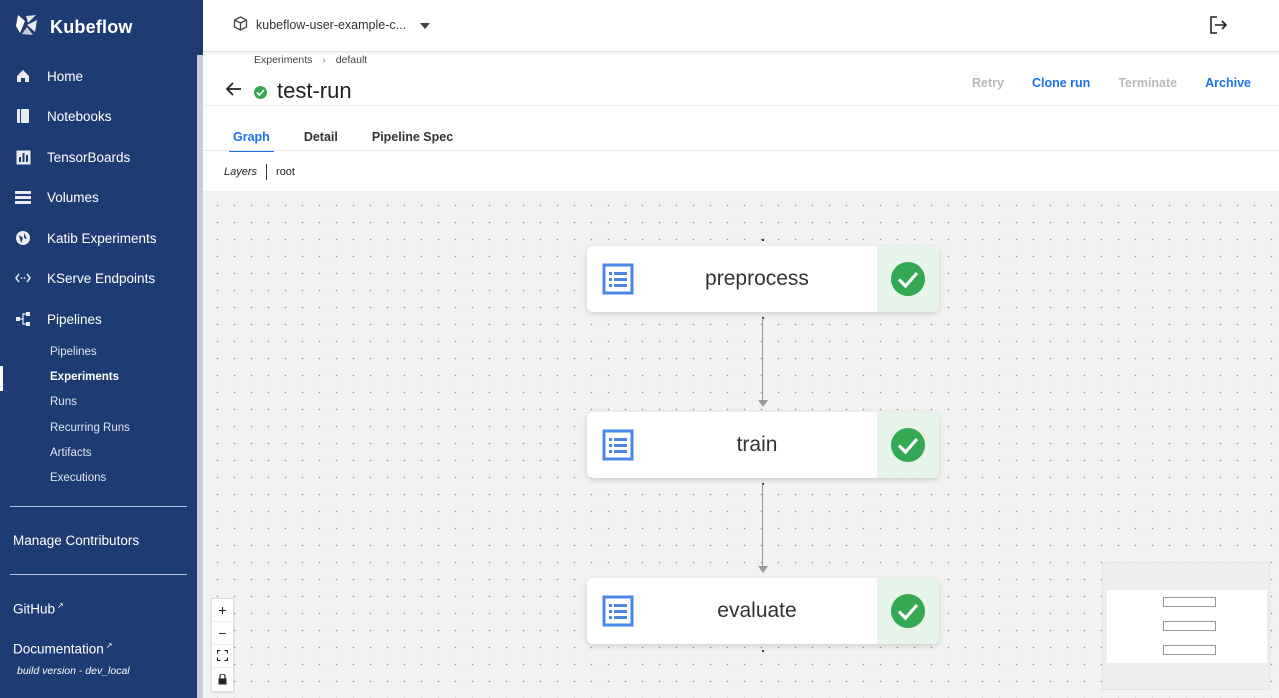  I want to click on node-label: evaluate, so click(757, 610).